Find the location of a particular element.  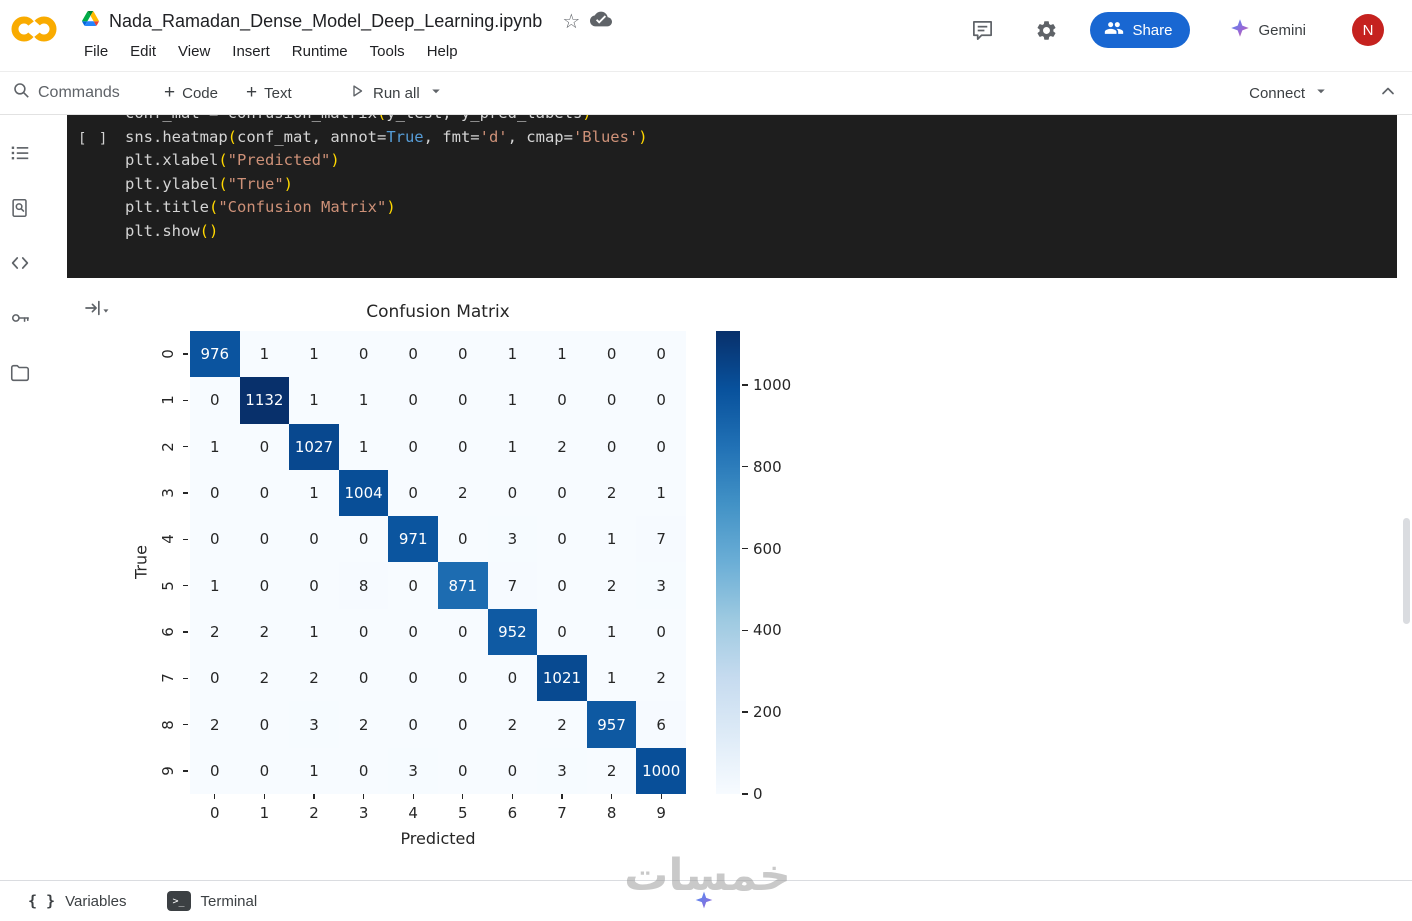

add-code-button: + Code is located at coordinates (191, 93).